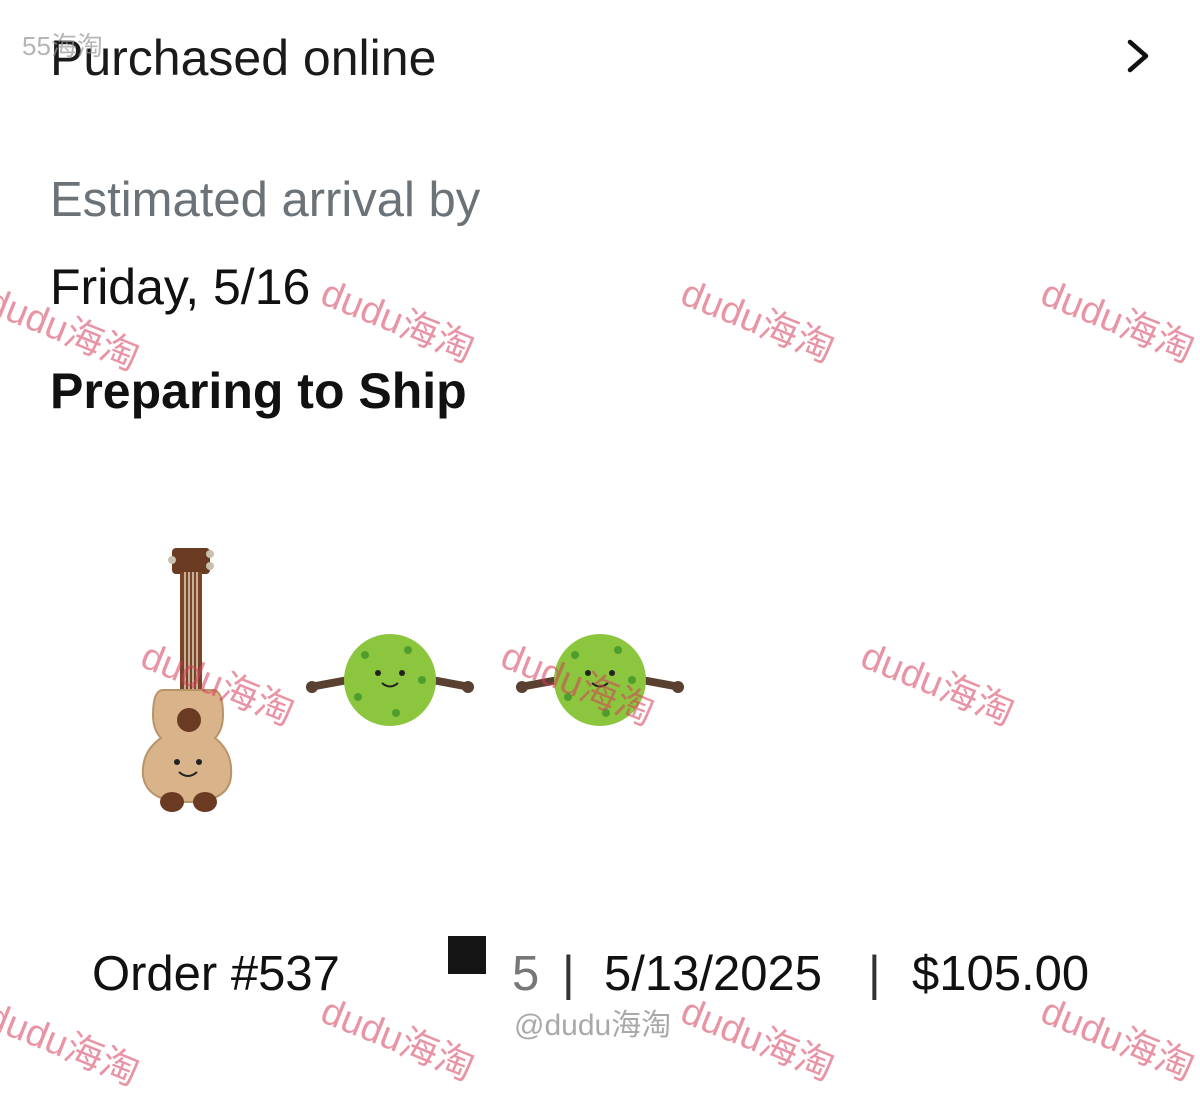 This screenshot has height=1096, width=1200. Describe the element at coordinates (180, 287) in the screenshot. I see `eta-date: Friday, 5/16` at that location.